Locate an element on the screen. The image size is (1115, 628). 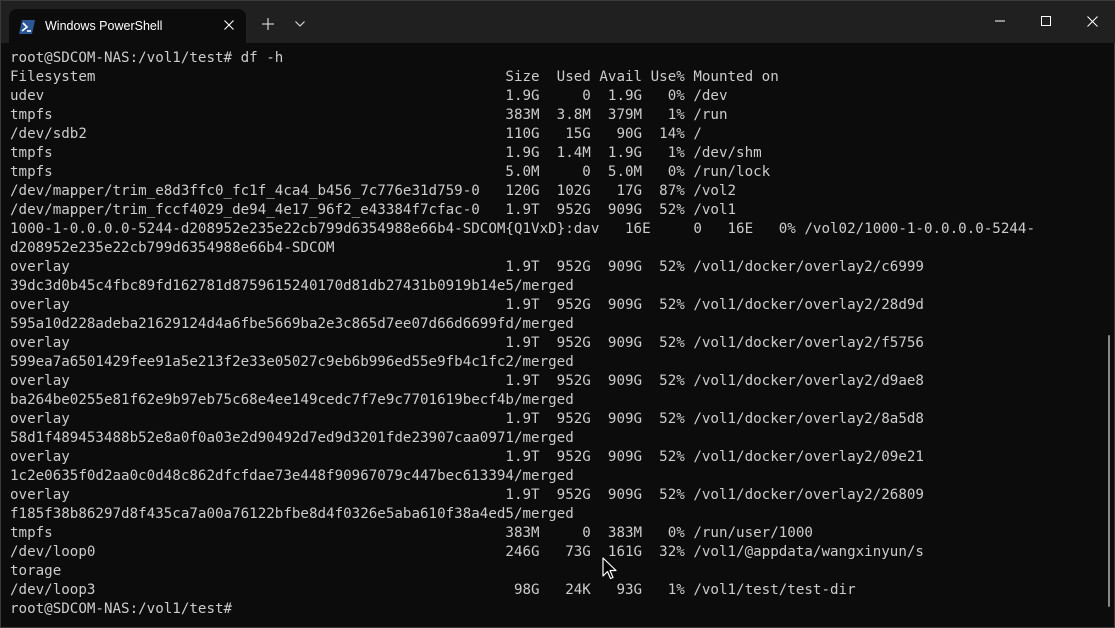
terminal-line: tmpfs 383M 3.8M 379M 1% /run is located at coordinates (369, 115).